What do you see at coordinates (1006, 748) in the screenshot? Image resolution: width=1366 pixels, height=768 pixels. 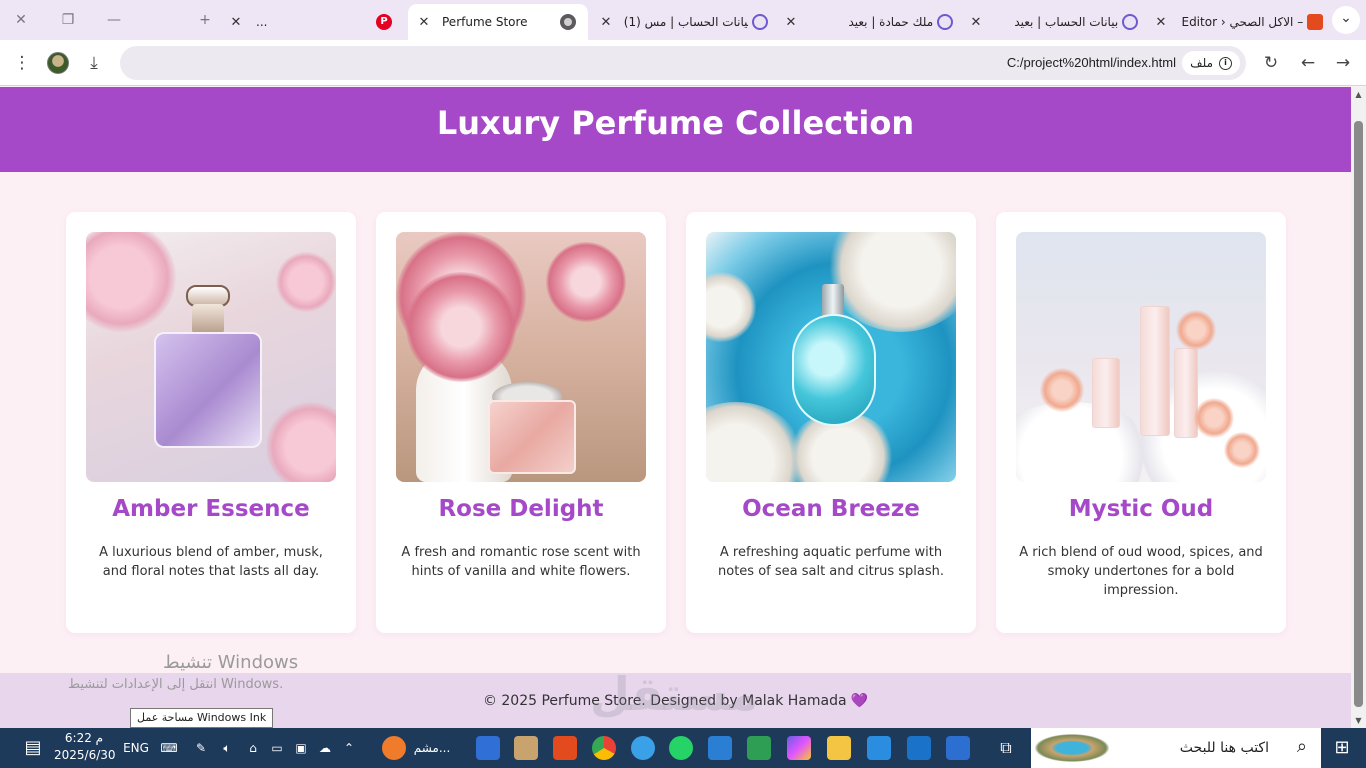 I see `task-view-icon: ⧉` at bounding box center [1006, 748].